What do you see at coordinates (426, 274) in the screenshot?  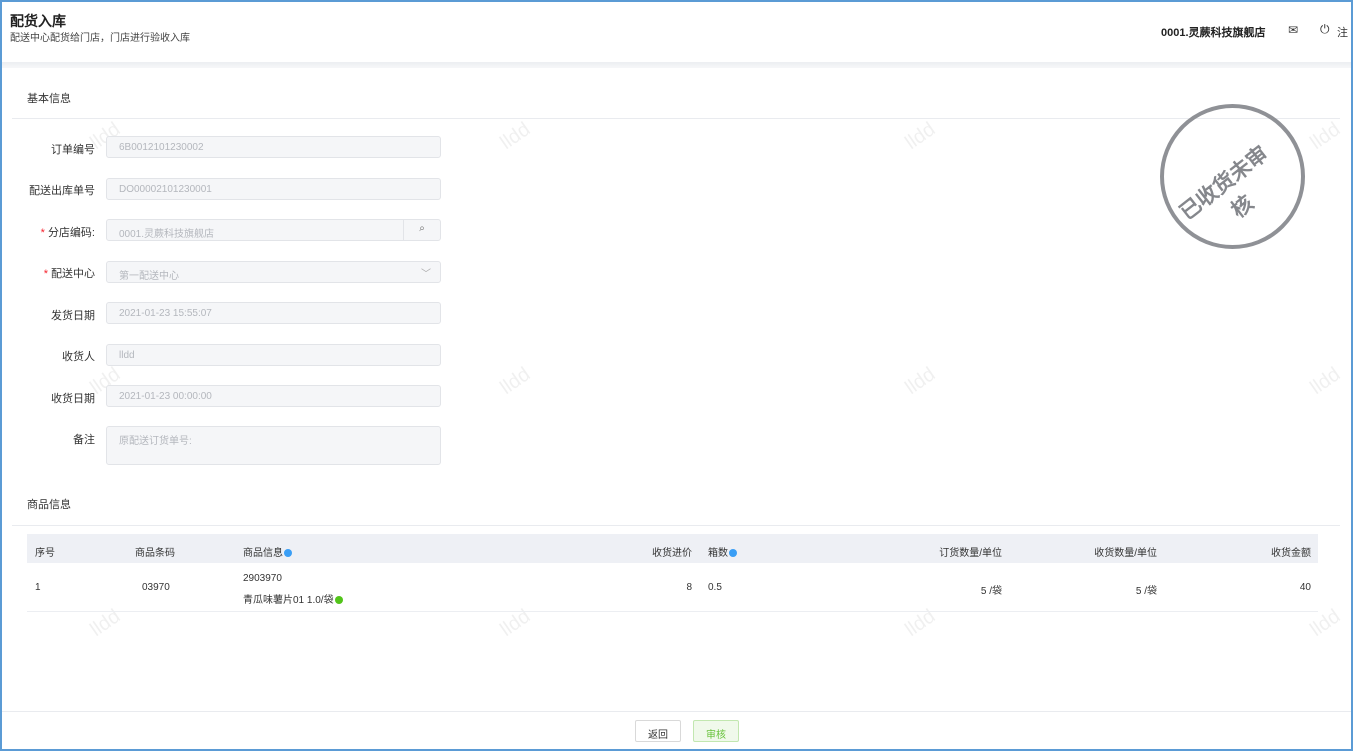 I see `chevron-down-icon: ﹀` at bounding box center [426, 274].